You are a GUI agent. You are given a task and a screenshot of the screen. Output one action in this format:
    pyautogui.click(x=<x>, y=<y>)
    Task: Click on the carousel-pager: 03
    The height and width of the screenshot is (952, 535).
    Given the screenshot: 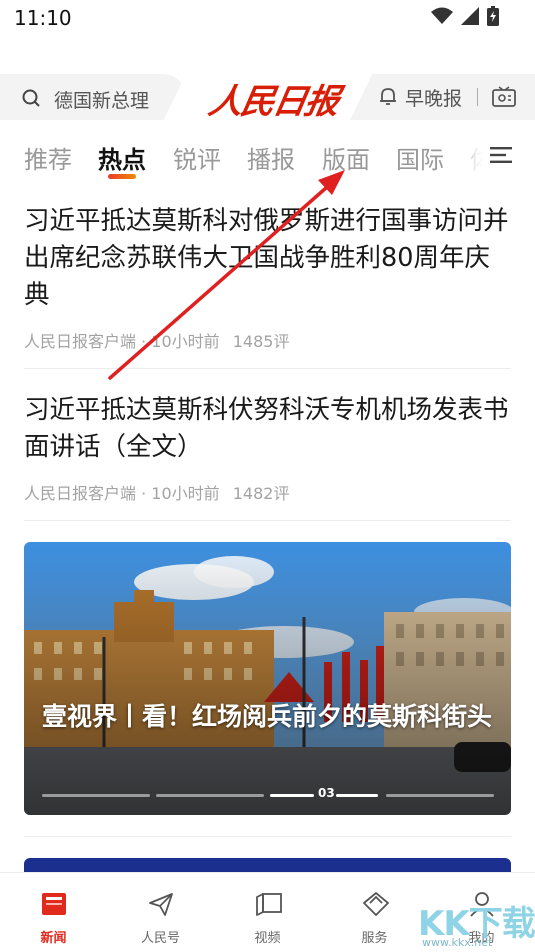 What is the action you would take?
    pyautogui.click(x=267, y=794)
    